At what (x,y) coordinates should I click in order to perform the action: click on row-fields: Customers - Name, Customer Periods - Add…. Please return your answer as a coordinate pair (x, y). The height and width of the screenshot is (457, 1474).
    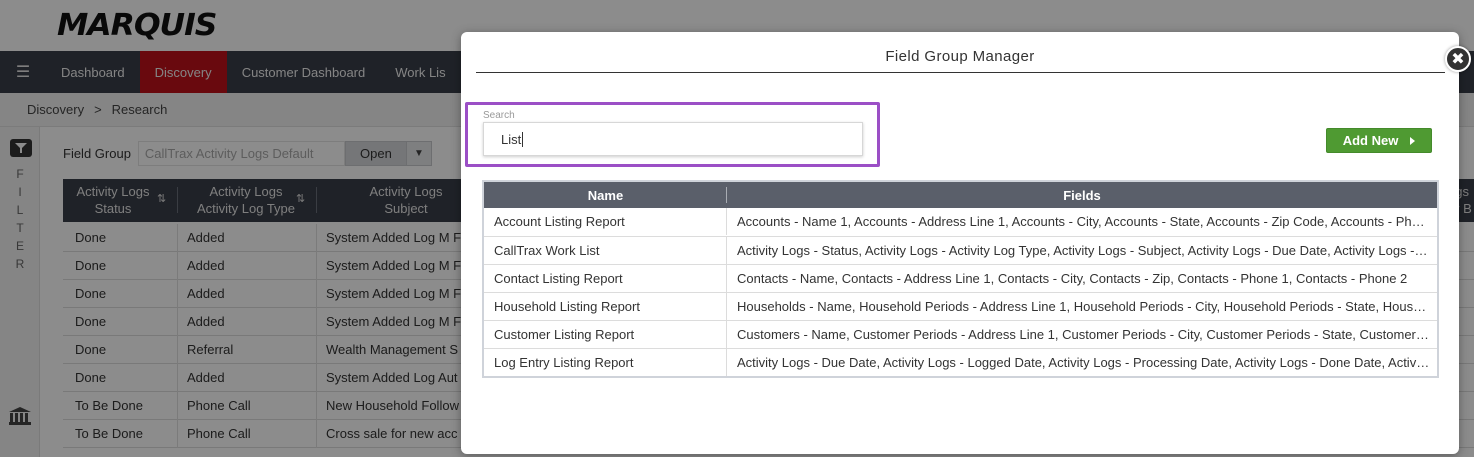
    Looking at the image, I should click on (1084, 334).